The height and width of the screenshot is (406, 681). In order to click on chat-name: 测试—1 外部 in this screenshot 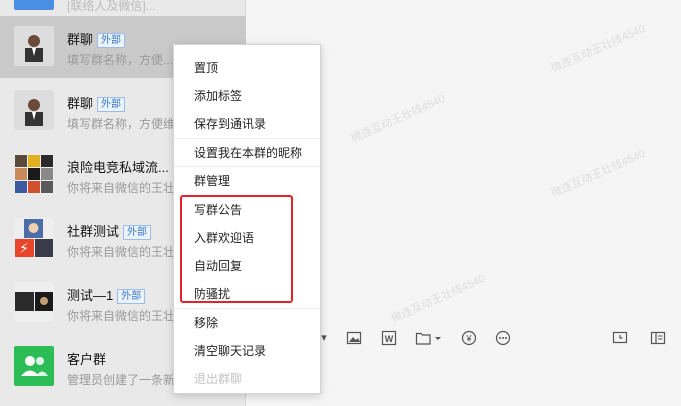, I will do `click(106, 294)`.